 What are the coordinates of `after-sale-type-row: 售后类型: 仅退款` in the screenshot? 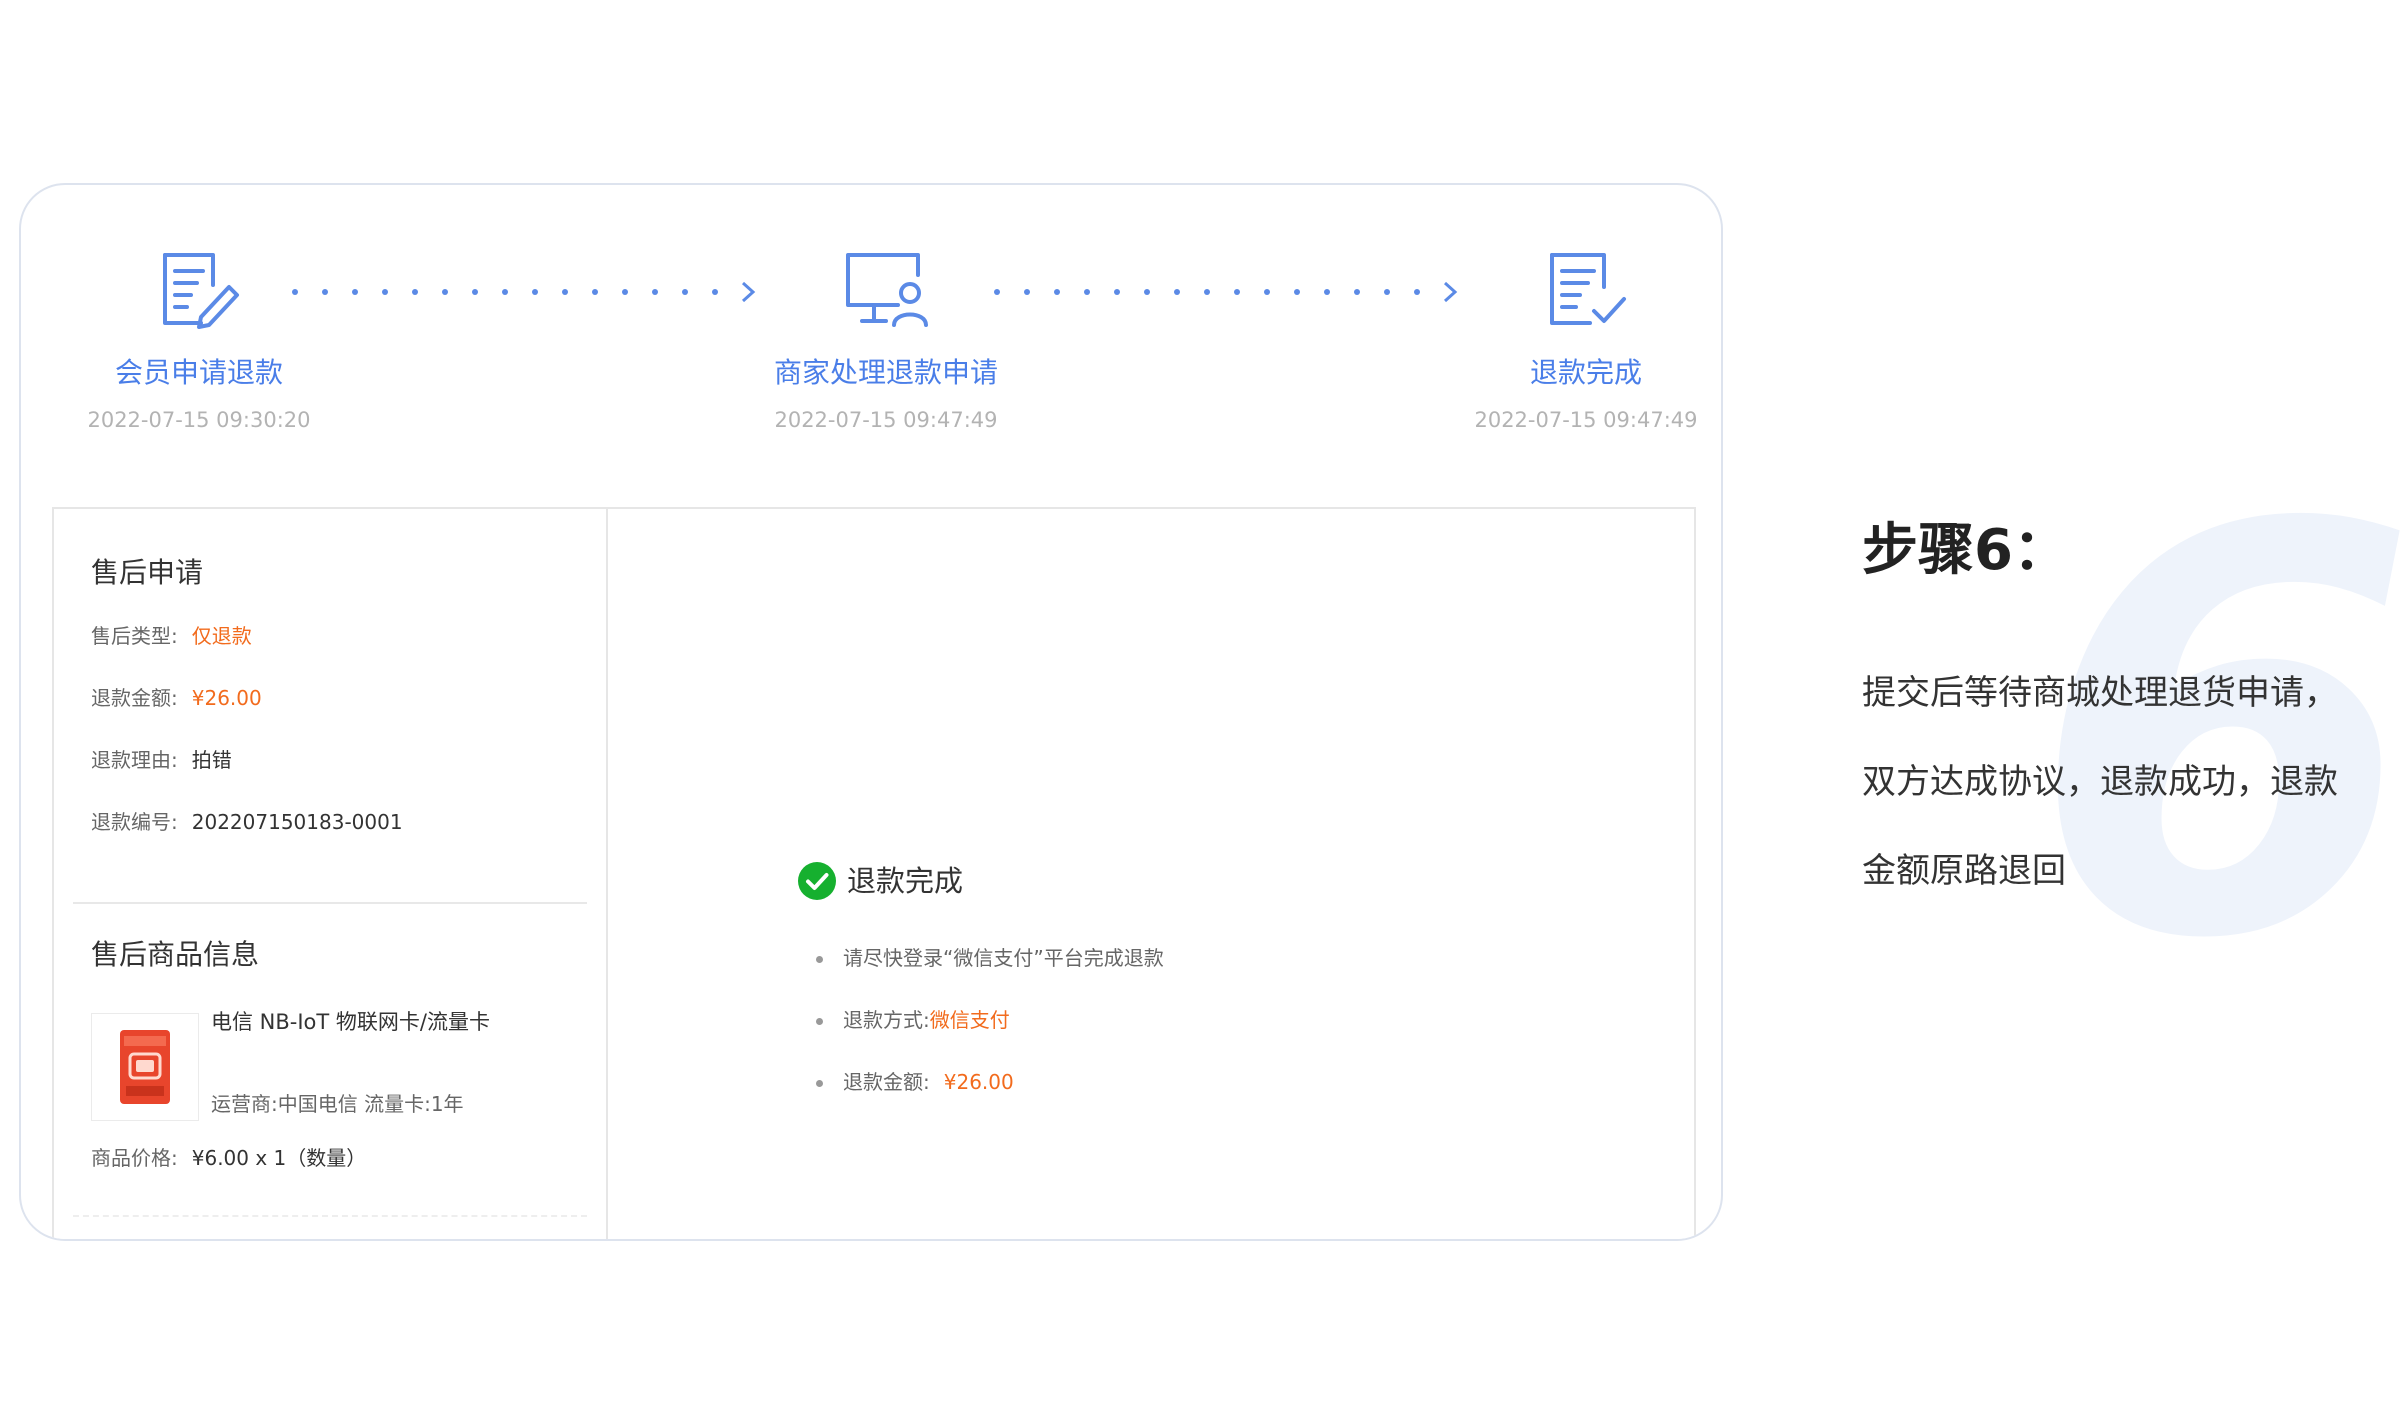 It's located at (171, 636).